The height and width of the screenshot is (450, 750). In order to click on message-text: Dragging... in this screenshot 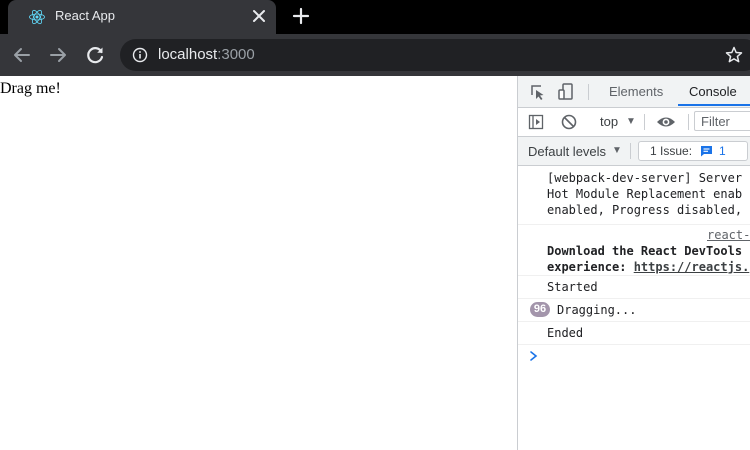, I will do `click(597, 310)`.